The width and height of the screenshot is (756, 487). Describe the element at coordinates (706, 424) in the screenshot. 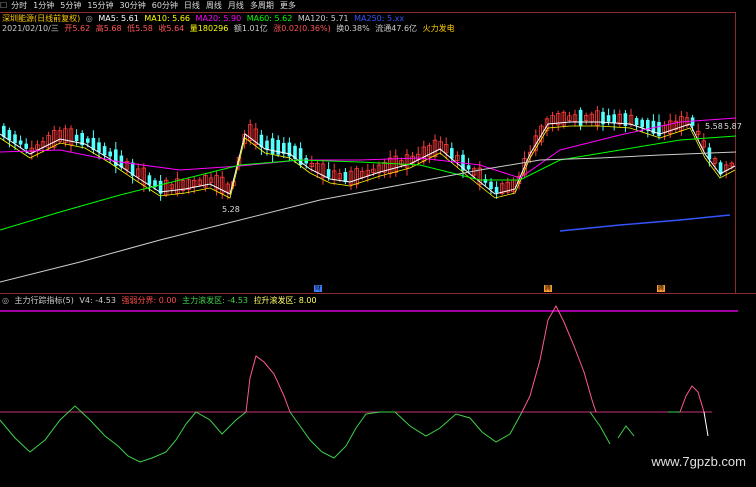

I see `indicator-tail-line` at that location.